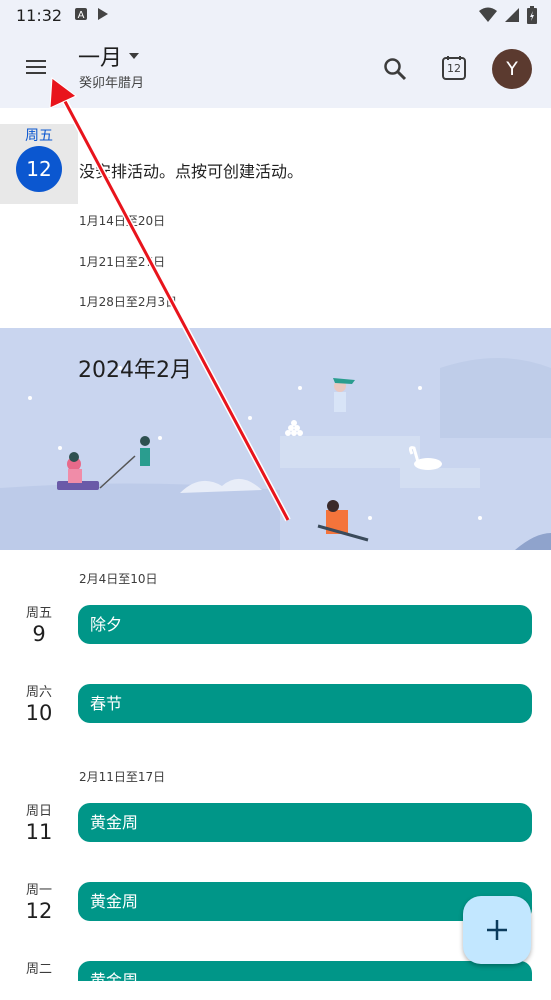  What do you see at coordinates (122, 777) in the screenshot?
I see `week-range-label: 2月11日至17日` at bounding box center [122, 777].